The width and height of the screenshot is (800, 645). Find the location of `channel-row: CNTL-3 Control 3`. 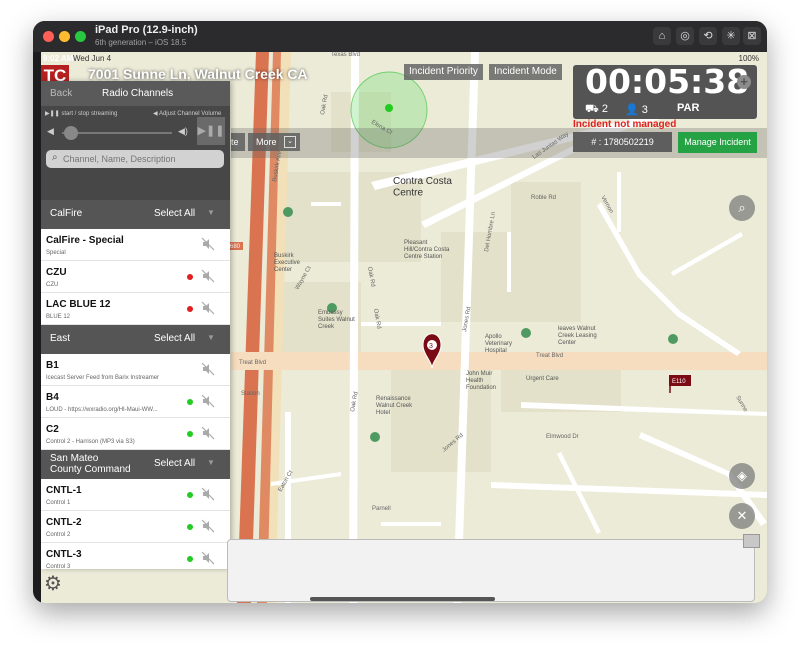

channel-row: CNTL-3 Control 3 is located at coordinates (135, 556).